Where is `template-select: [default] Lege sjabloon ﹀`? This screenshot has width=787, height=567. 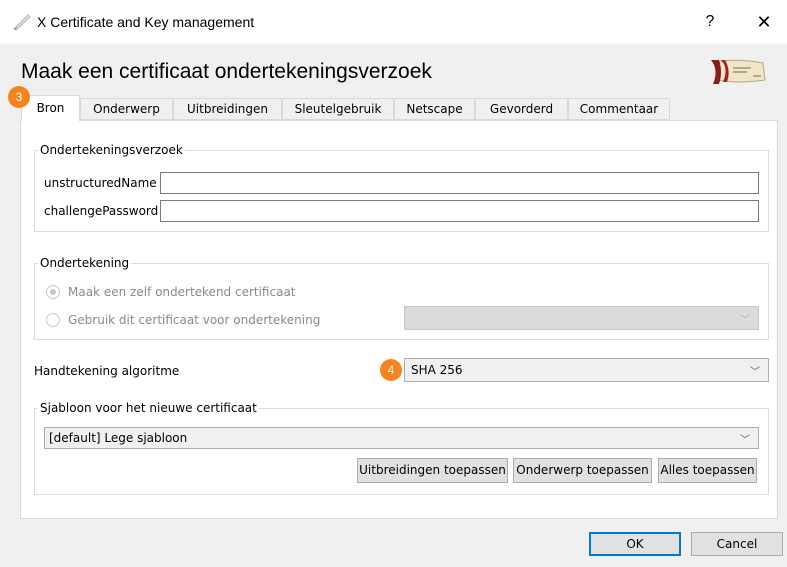
template-select: [default] Lege sjabloon ﹀ is located at coordinates (401, 438).